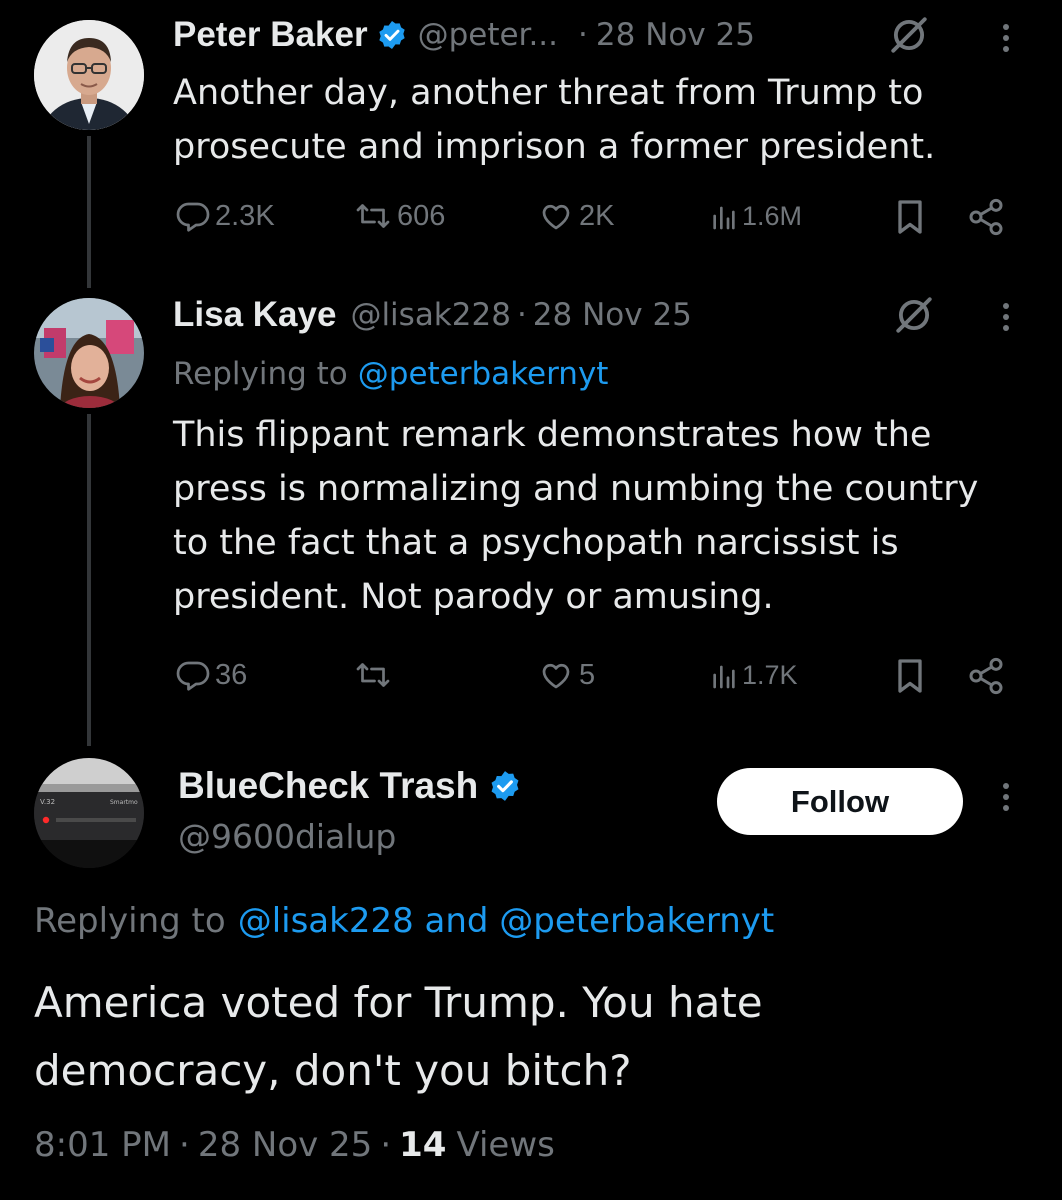 The height and width of the screenshot is (1200, 1062). I want to click on replying-to: Replying to @peterbakernyt, so click(390, 374).